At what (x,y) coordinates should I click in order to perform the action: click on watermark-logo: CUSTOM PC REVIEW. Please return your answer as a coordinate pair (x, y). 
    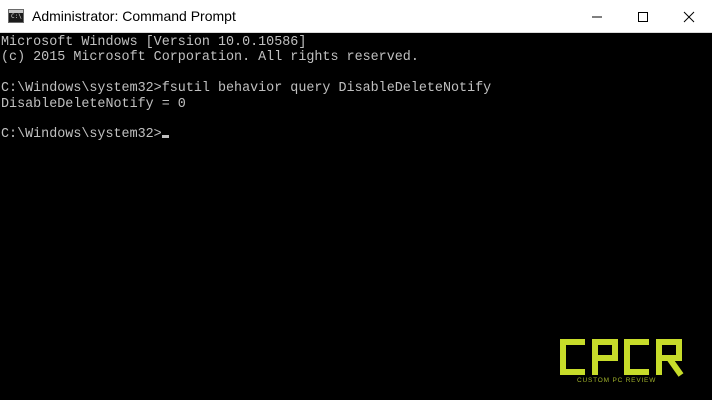
    Looking at the image, I should click on (627, 361).